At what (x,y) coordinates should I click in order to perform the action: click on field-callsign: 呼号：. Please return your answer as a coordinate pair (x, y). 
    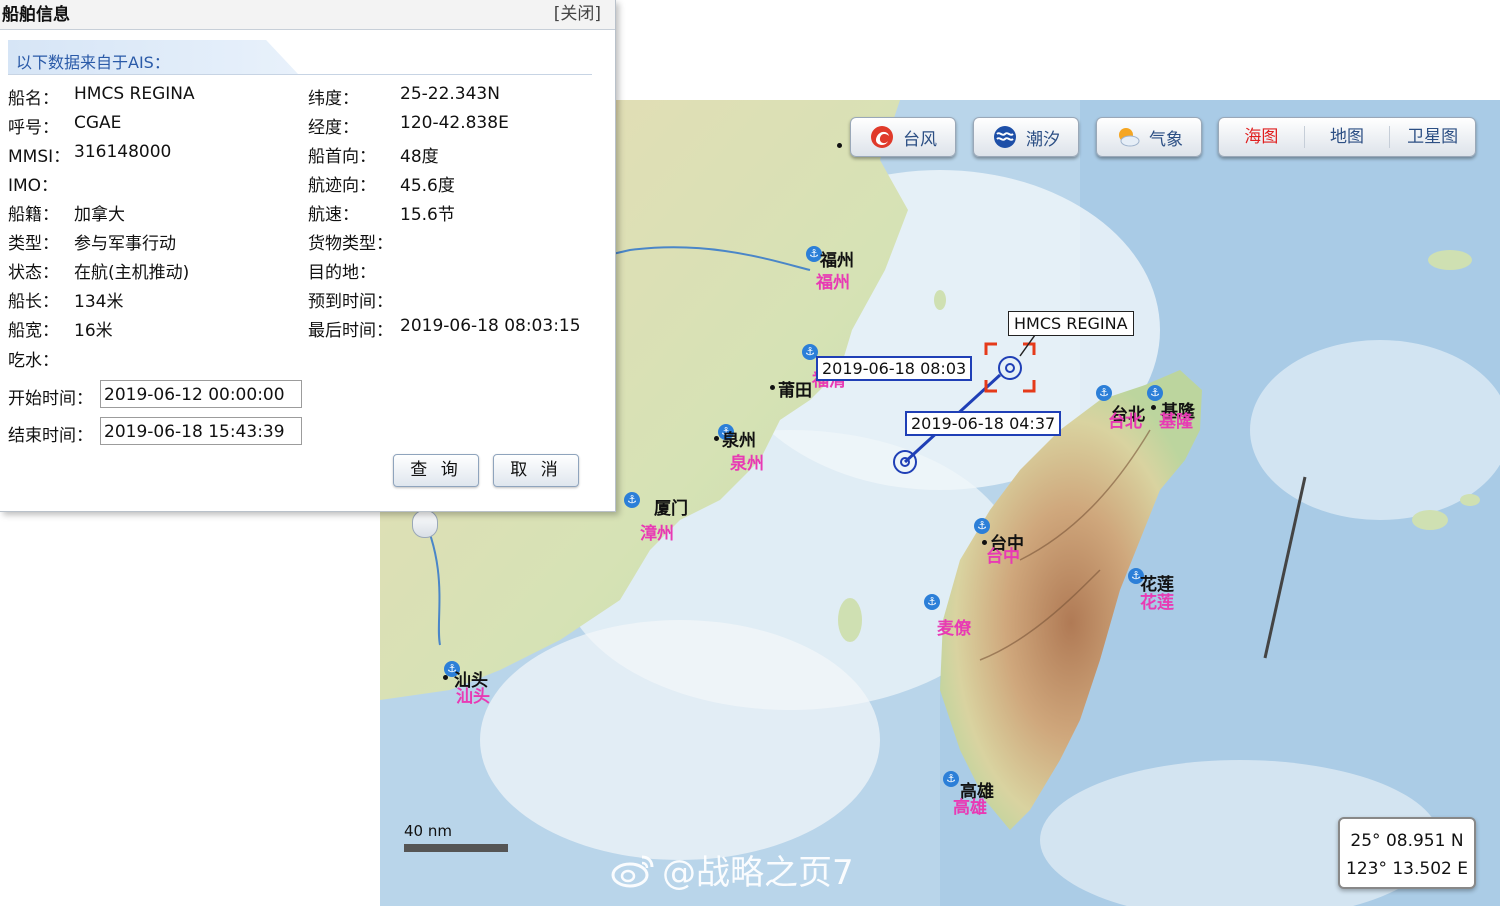
    Looking at the image, I should click on (33, 128).